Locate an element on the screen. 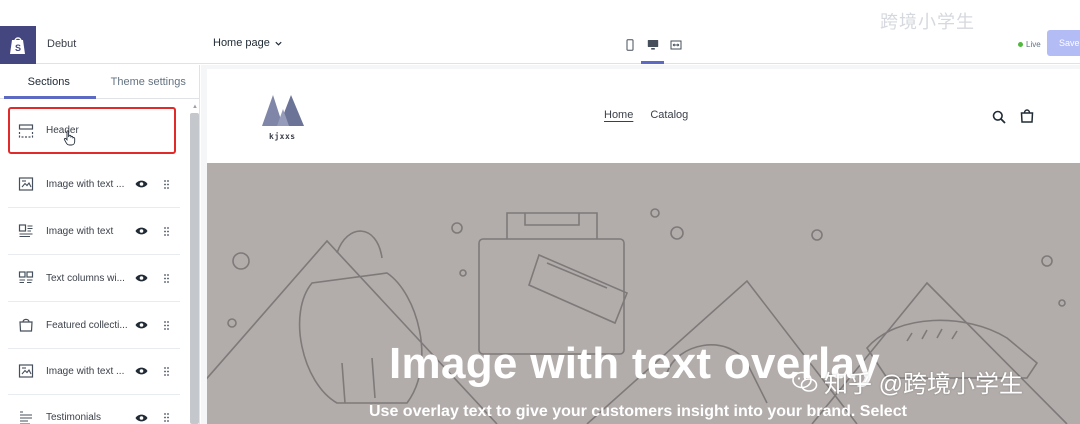  desktop-icon is located at coordinates (652, 45).